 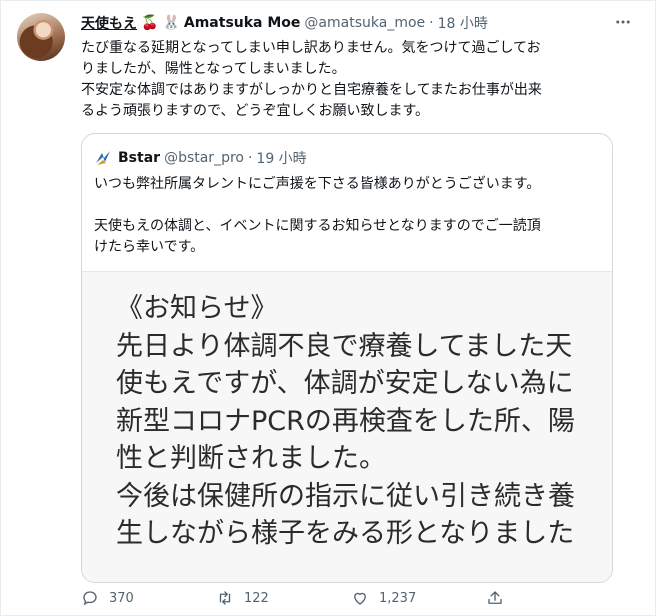 What do you see at coordinates (225, 598) in the screenshot?
I see `retweet-icon` at bounding box center [225, 598].